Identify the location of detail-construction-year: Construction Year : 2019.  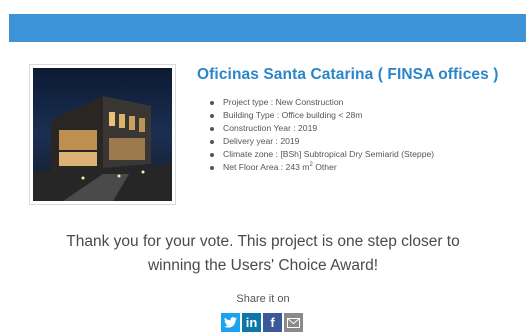
(322, 128).